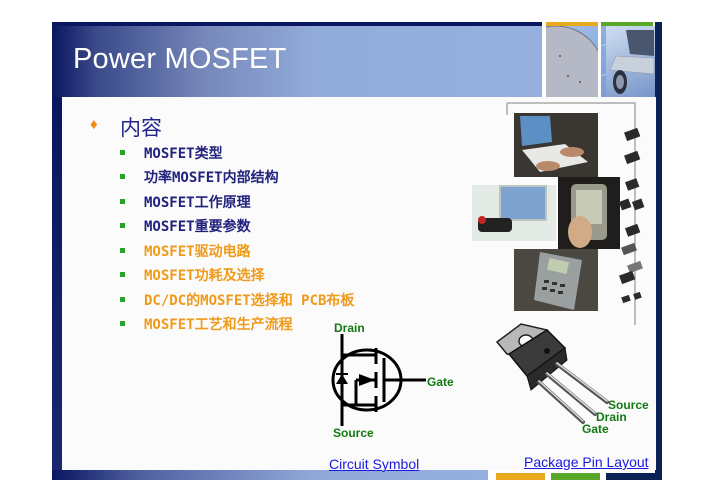 This screenshot has width=713, height=504. Describe the element at coordinates (658, 251) in the screenshot. I see `frame-right-border` at that location.